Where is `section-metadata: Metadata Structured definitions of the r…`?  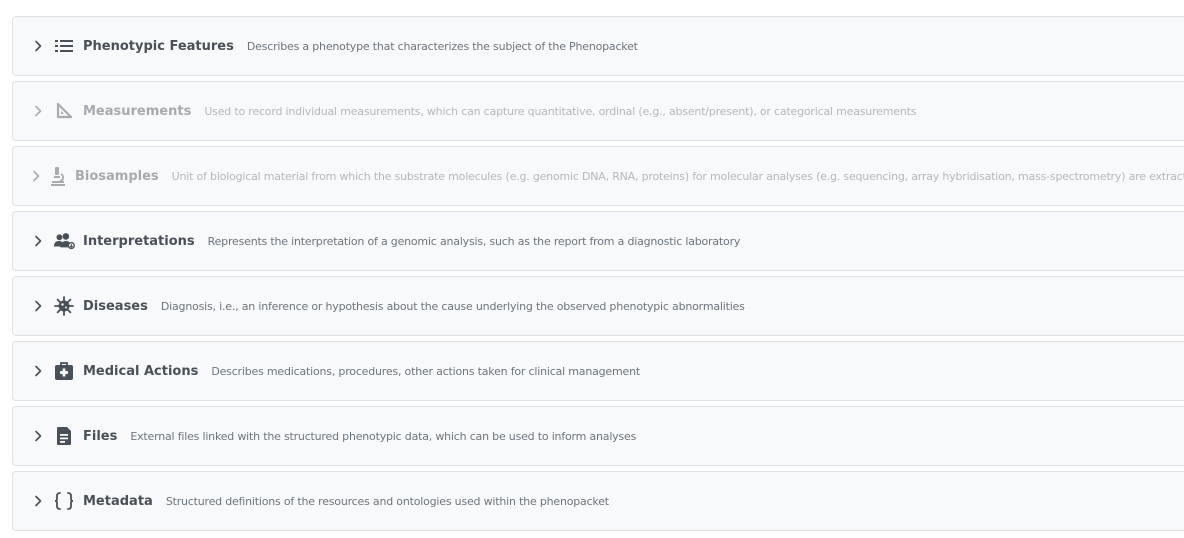
section-metadata: Metadata Structured definitions of the r… is located at coordinates (598, 501).